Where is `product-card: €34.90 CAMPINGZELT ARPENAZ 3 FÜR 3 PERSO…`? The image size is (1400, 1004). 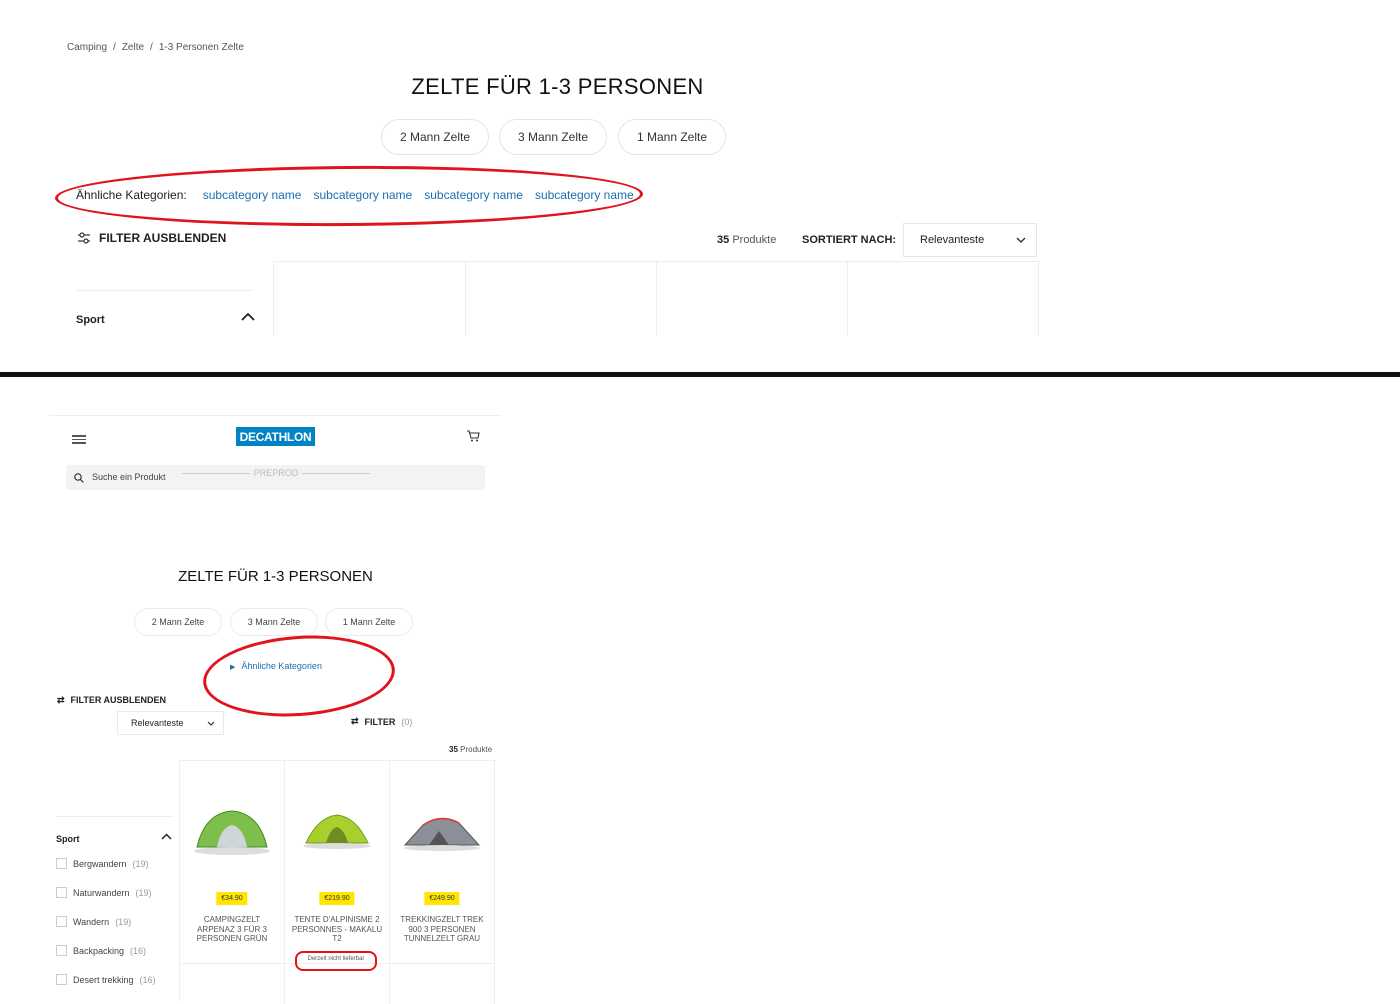
product-card: €34.90 CAMPINGZELT ARPENAZ 3 FÜR 3 PERSO… is located at coordinates (232, 862).